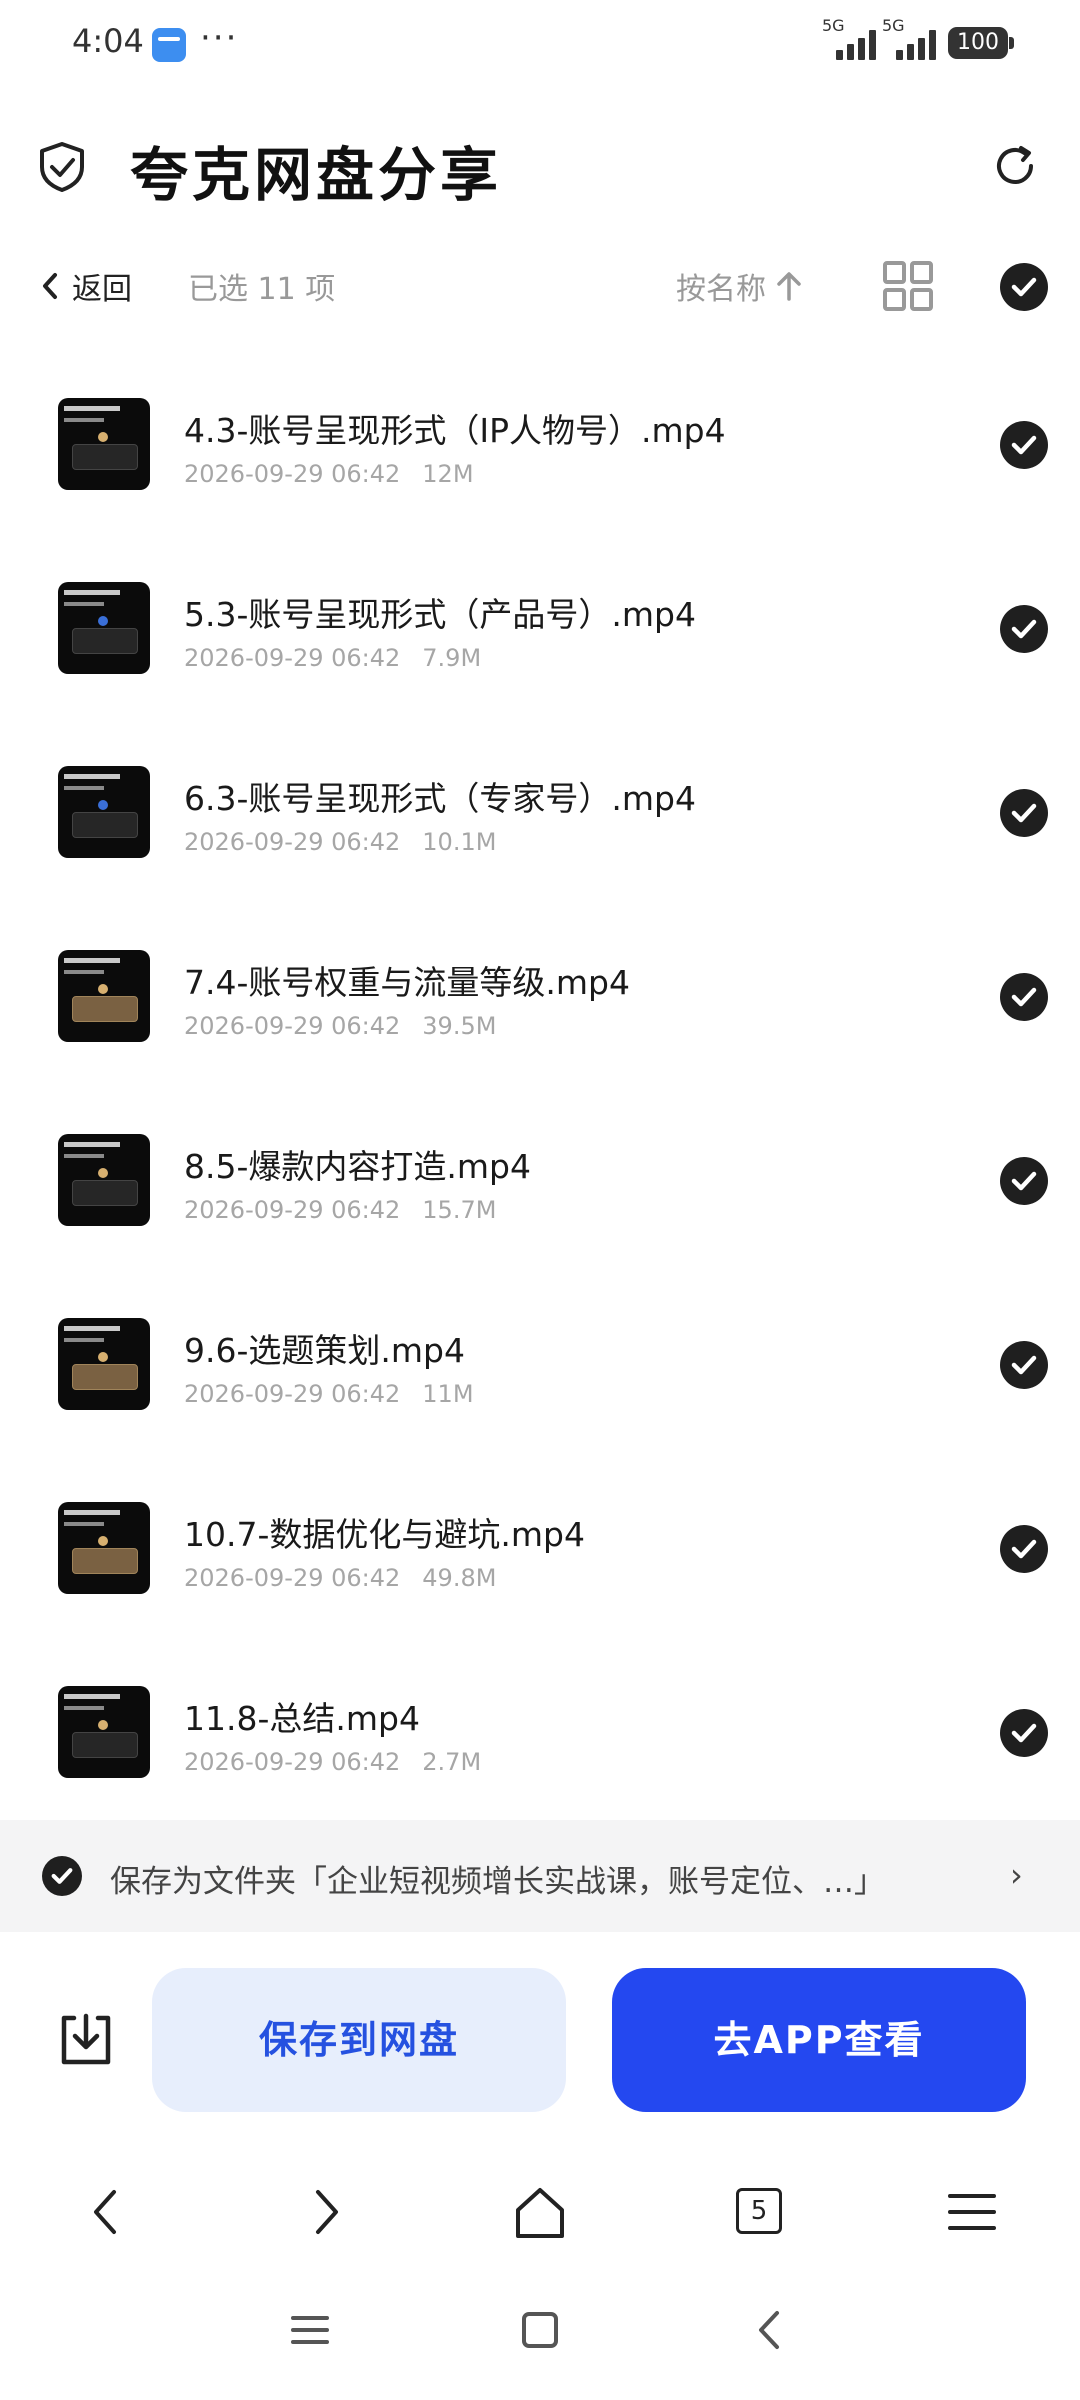  What do you see at coordinates (108, 2212) in the screenshot?
I see `browser-back-icon` at bounding box center [108, 2212].